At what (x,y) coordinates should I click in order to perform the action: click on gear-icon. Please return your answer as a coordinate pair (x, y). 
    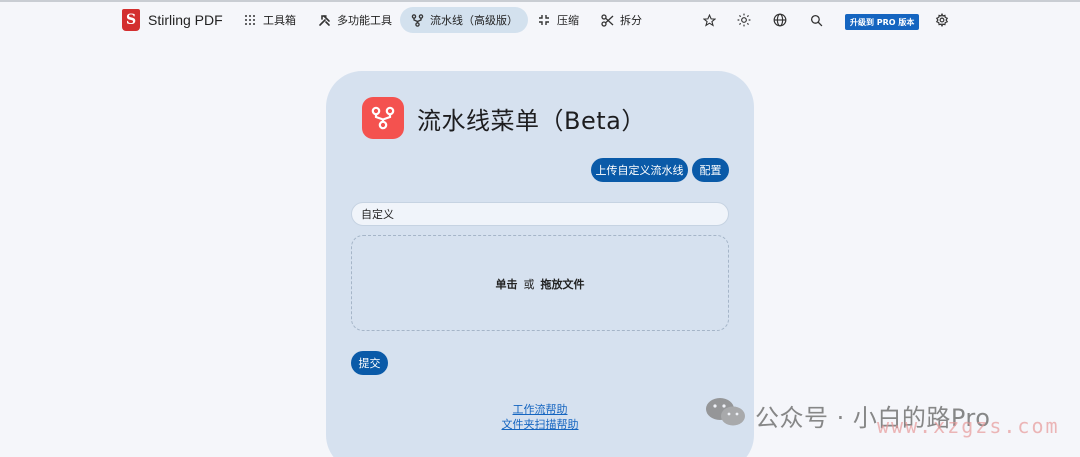
    Looking at the image, I should click on (942, 20).